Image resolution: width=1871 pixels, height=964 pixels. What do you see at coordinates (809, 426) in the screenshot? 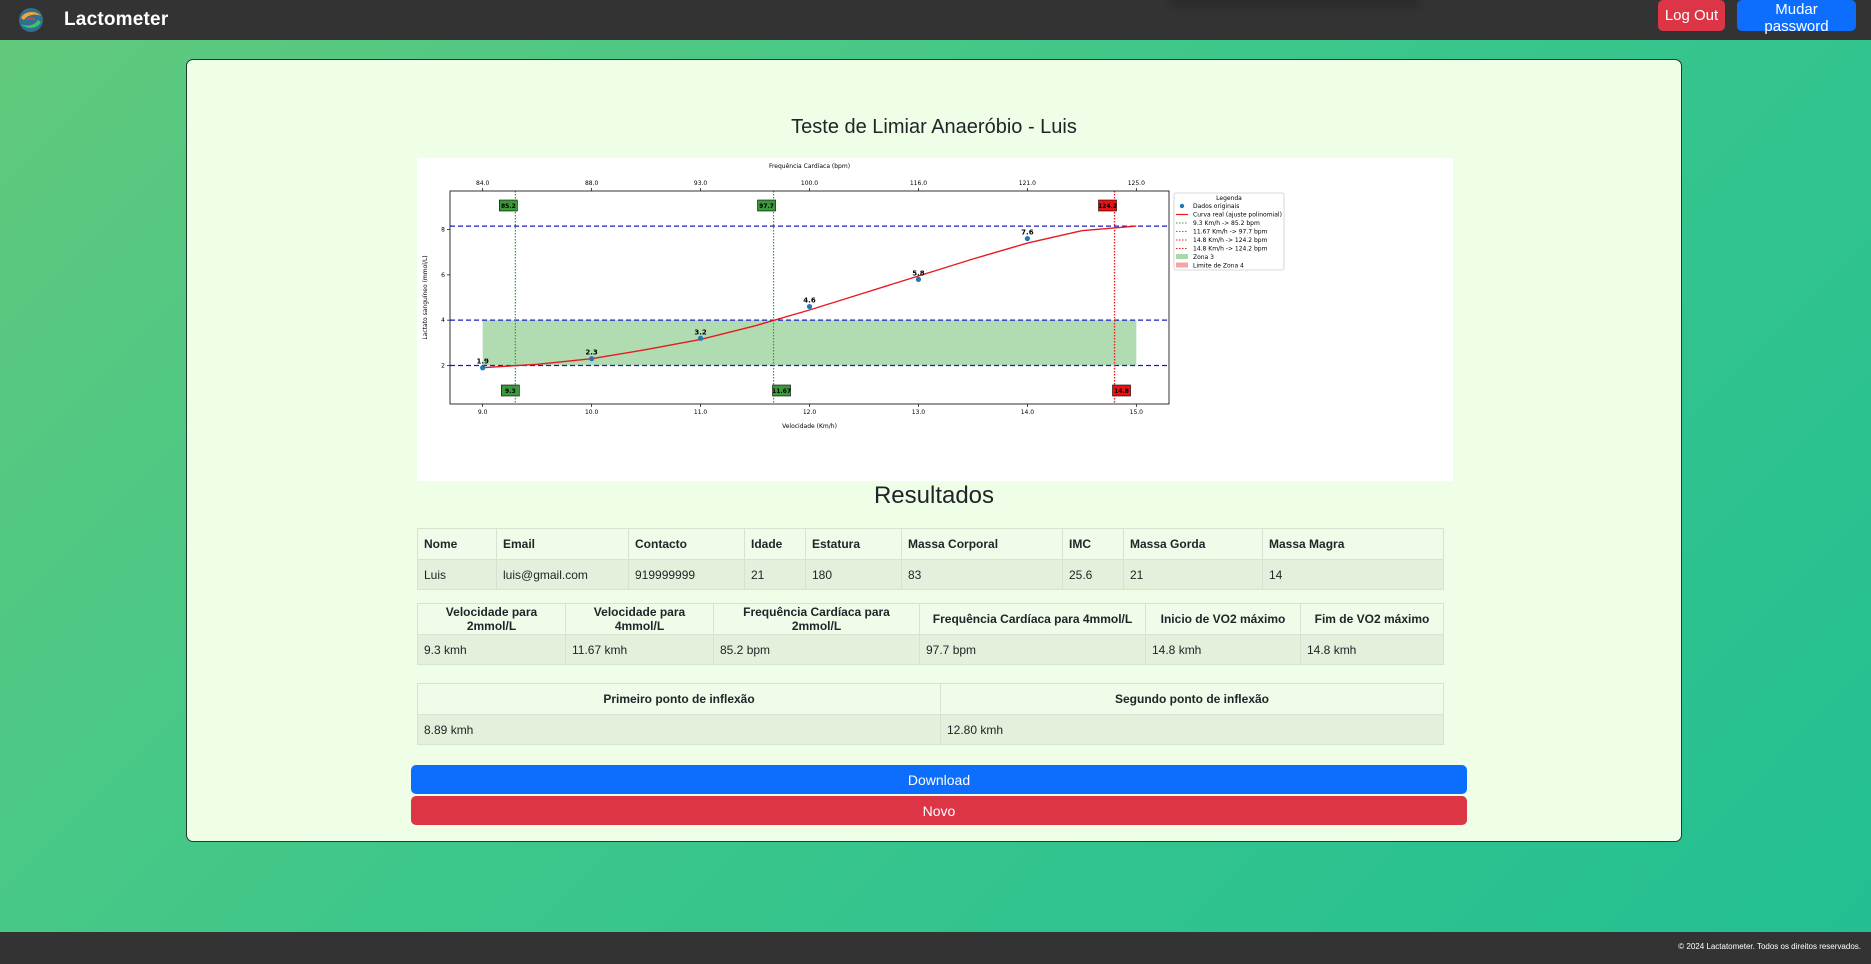
I see `x-axis-title: Velocidade (Km/h)` at bounding box center [809, 426].